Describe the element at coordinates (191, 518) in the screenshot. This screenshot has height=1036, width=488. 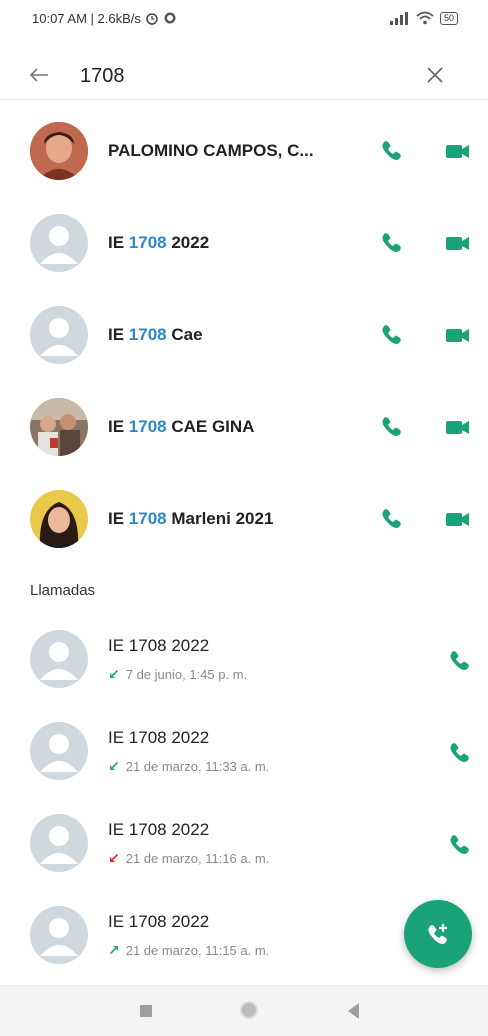
I see `contact-name: IE 1708 Marleni 2021` at that location.